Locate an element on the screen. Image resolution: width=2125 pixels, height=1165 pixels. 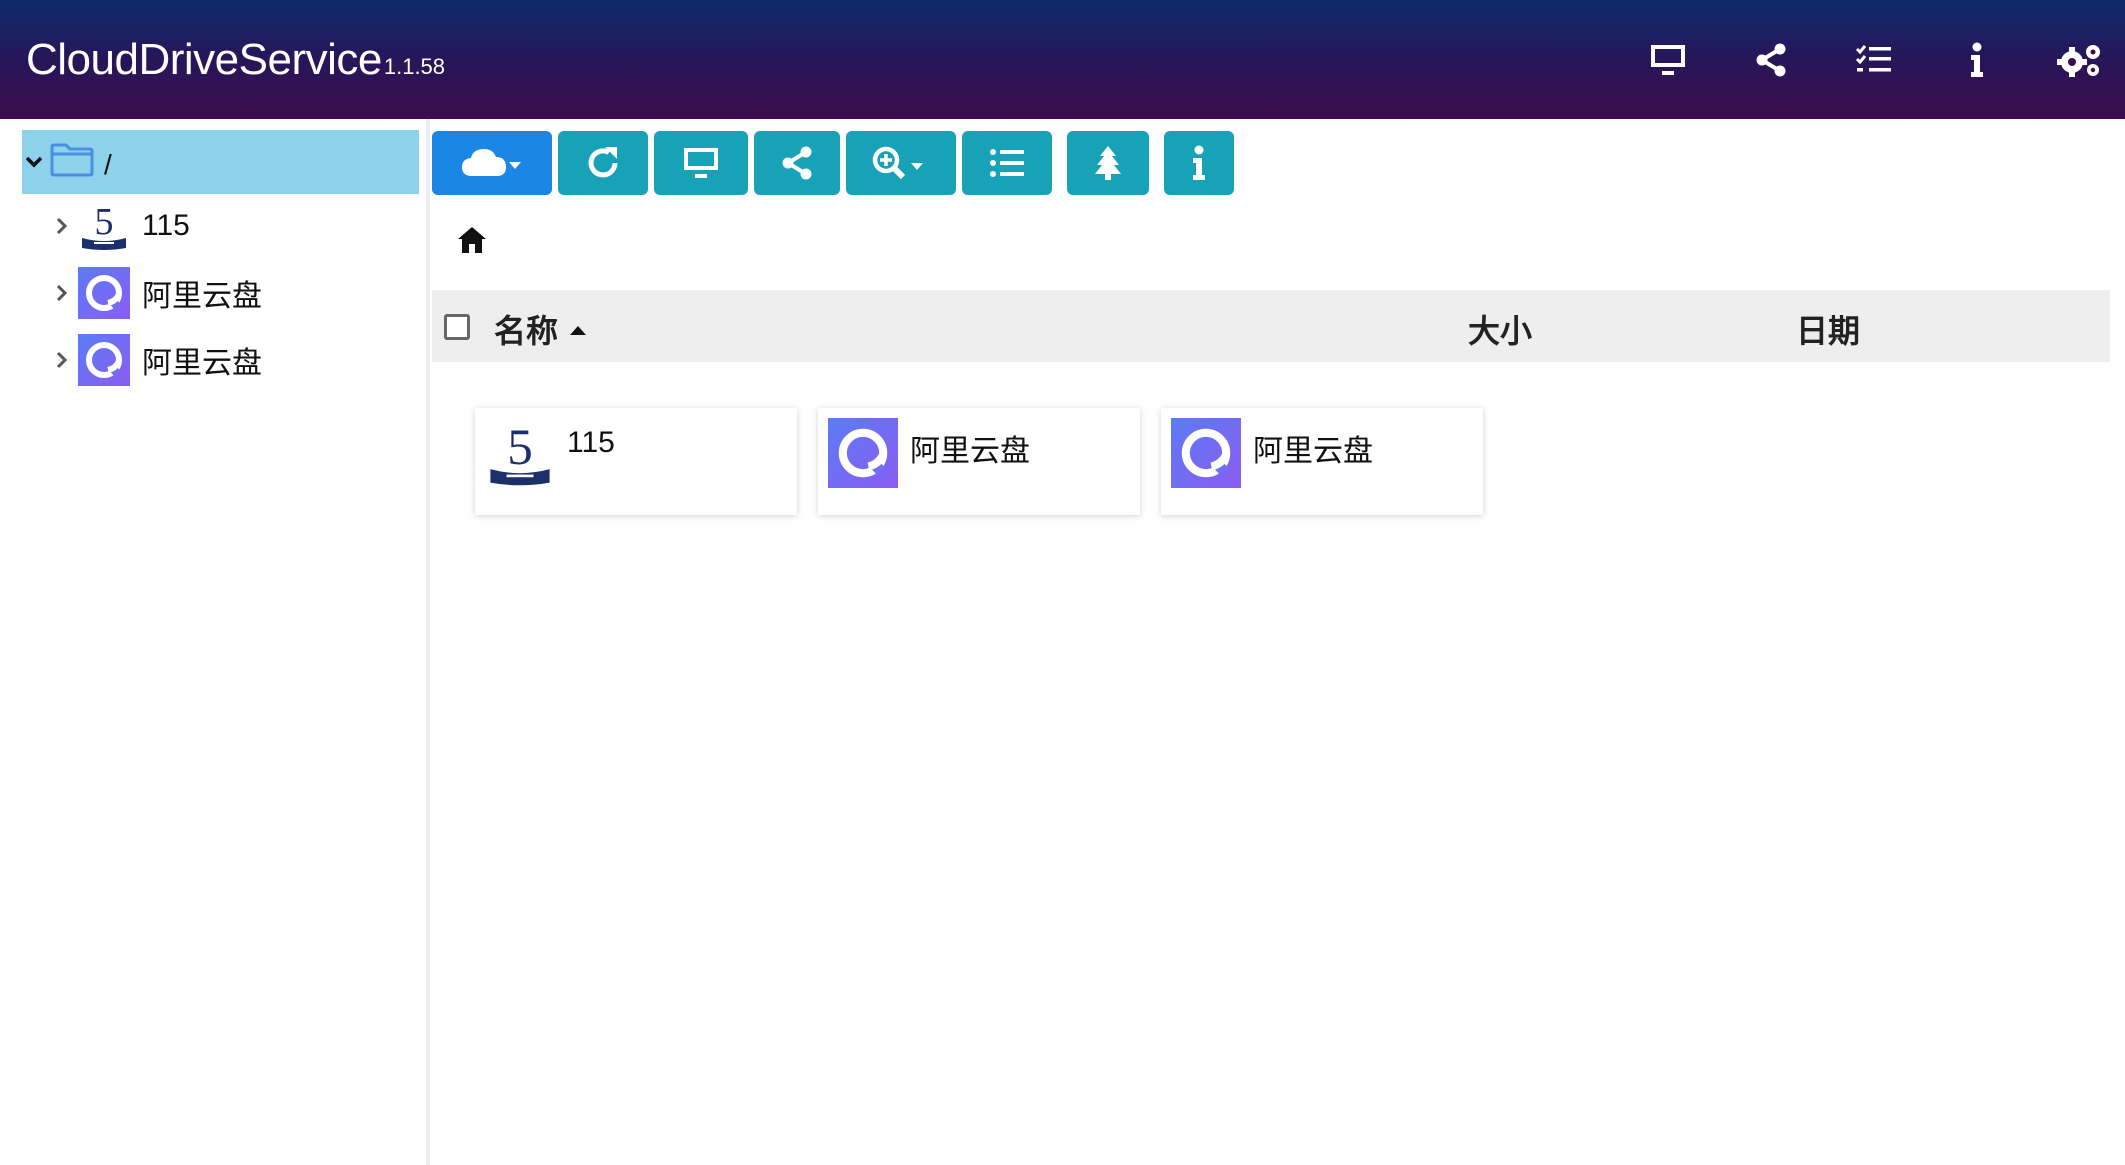
select-all-checkbox is located at coordinates (457, 327).